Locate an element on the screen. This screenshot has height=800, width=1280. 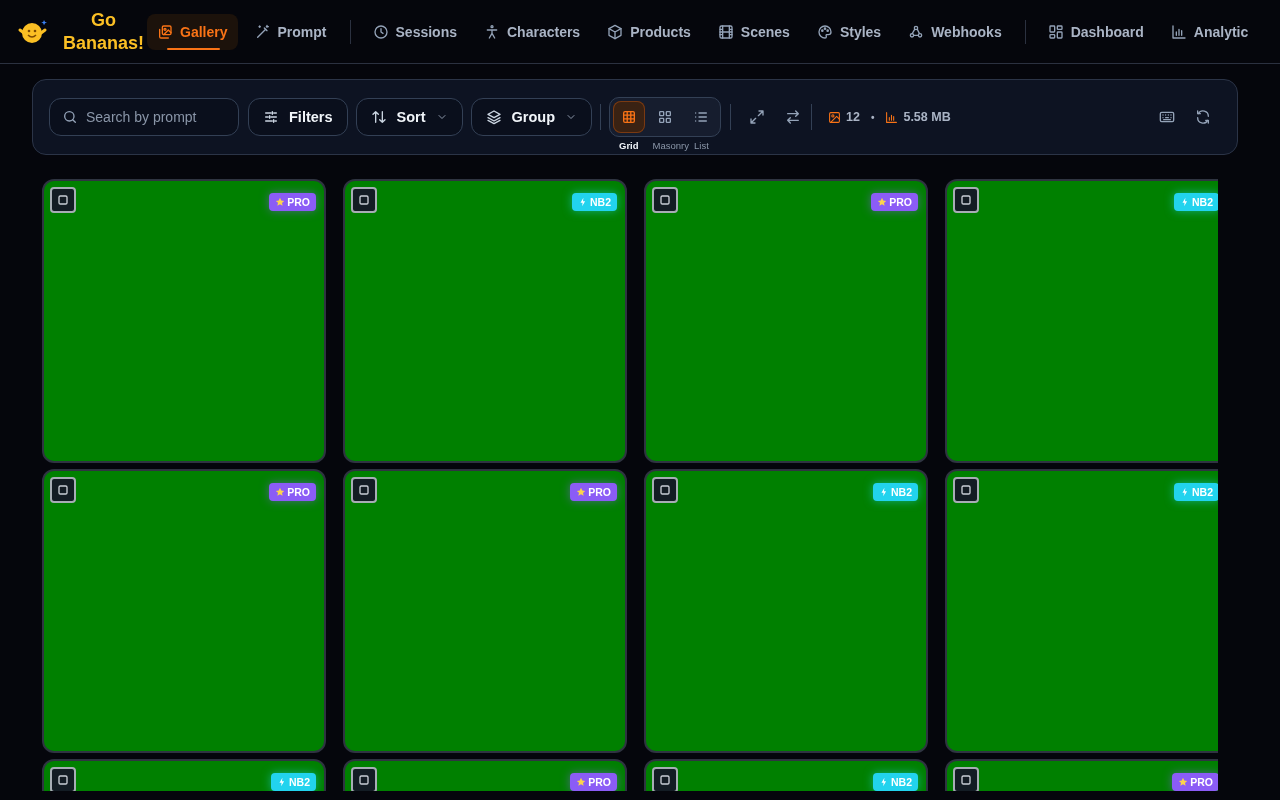
image-icon is located at coordinates (834, 117).